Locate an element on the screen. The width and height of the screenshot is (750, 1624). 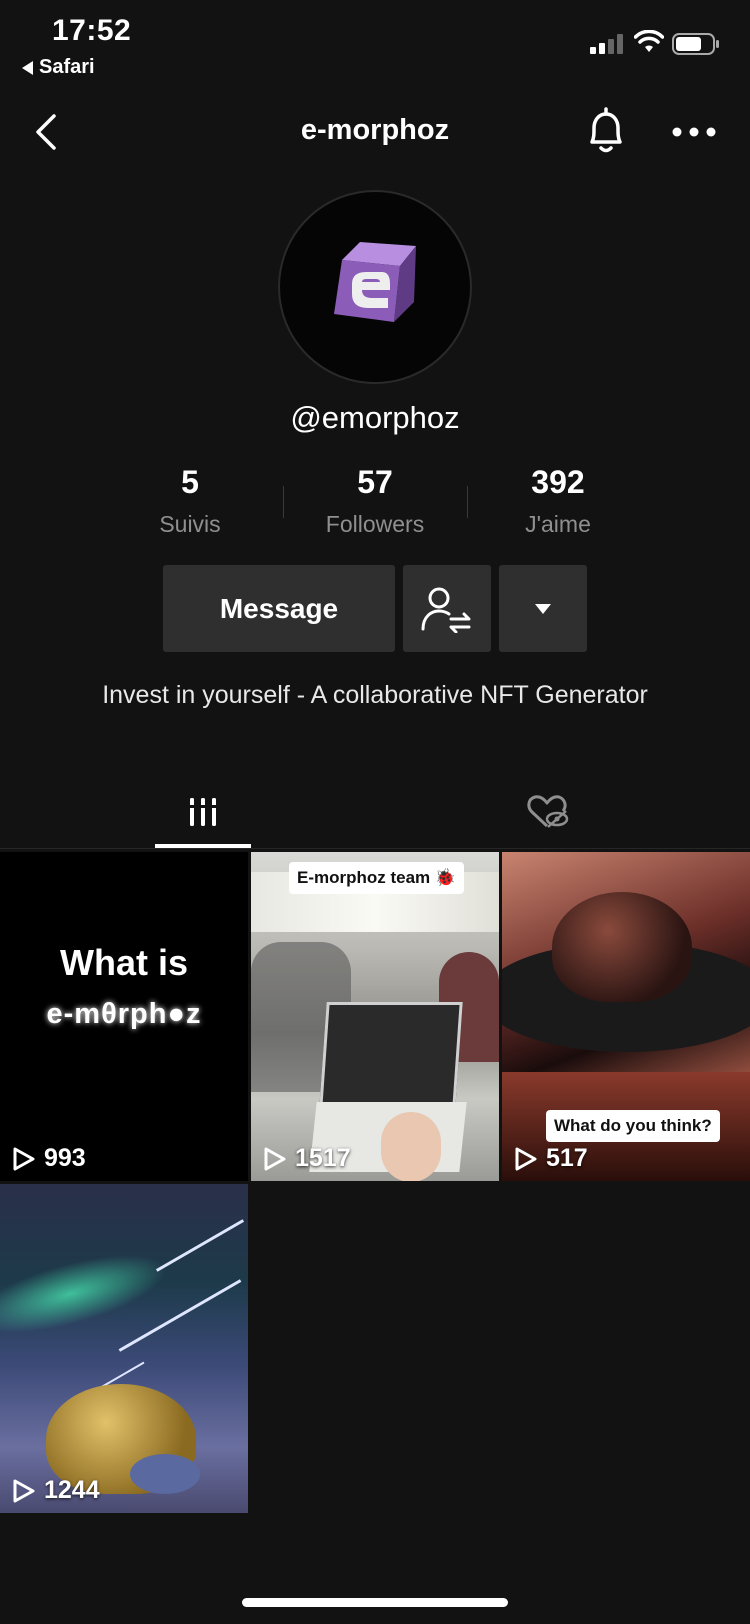
tab-liked is located at coordinates (548, 812).